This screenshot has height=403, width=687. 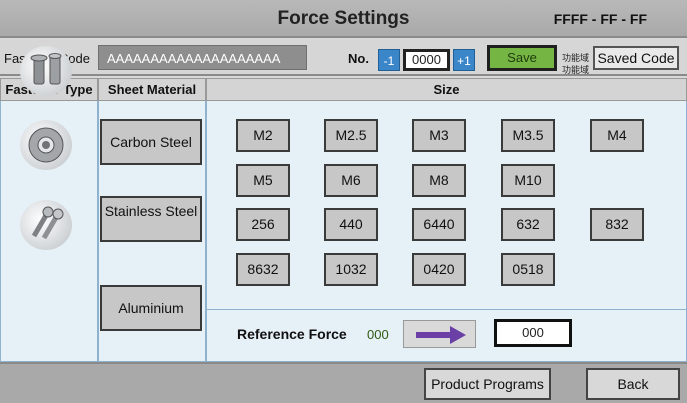 What do you see at coordinates (576, 70) in the screenshot?
I see `function-area-label-2: 功能域` at bounding box center [576, 70].